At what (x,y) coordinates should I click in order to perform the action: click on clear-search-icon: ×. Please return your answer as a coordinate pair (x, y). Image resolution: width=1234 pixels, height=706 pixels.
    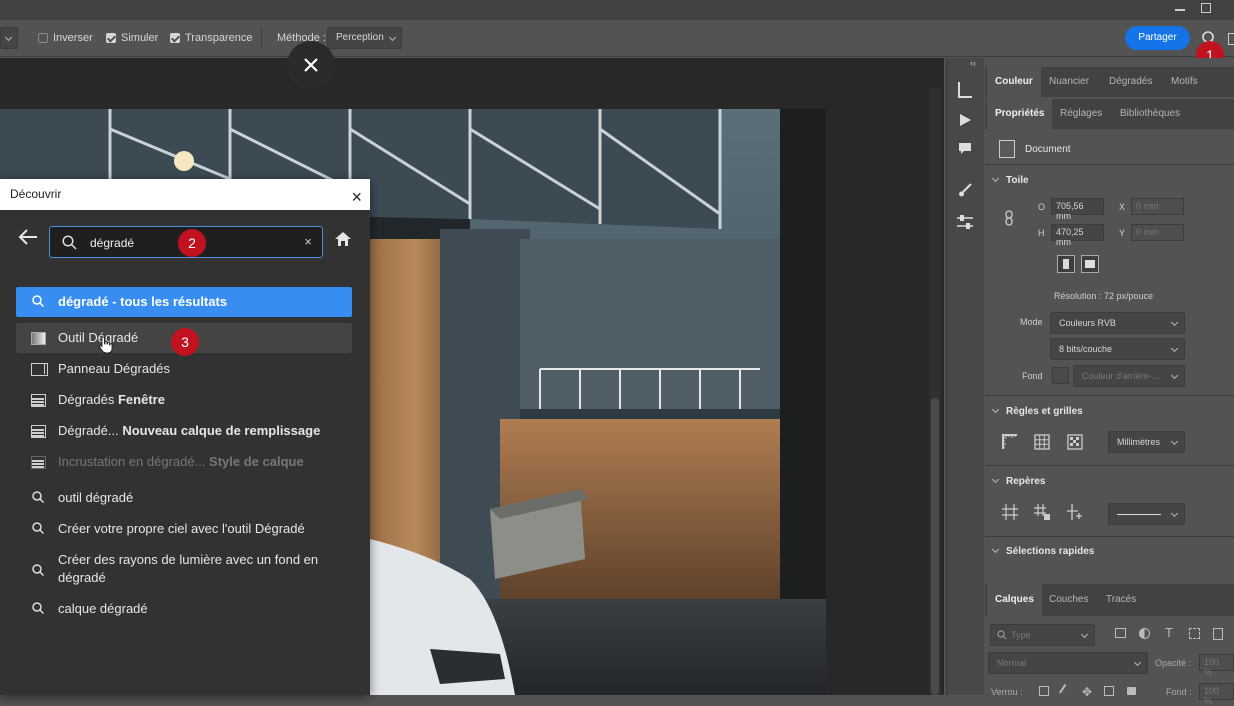
    Looking at the image, I should click on (308, 241).